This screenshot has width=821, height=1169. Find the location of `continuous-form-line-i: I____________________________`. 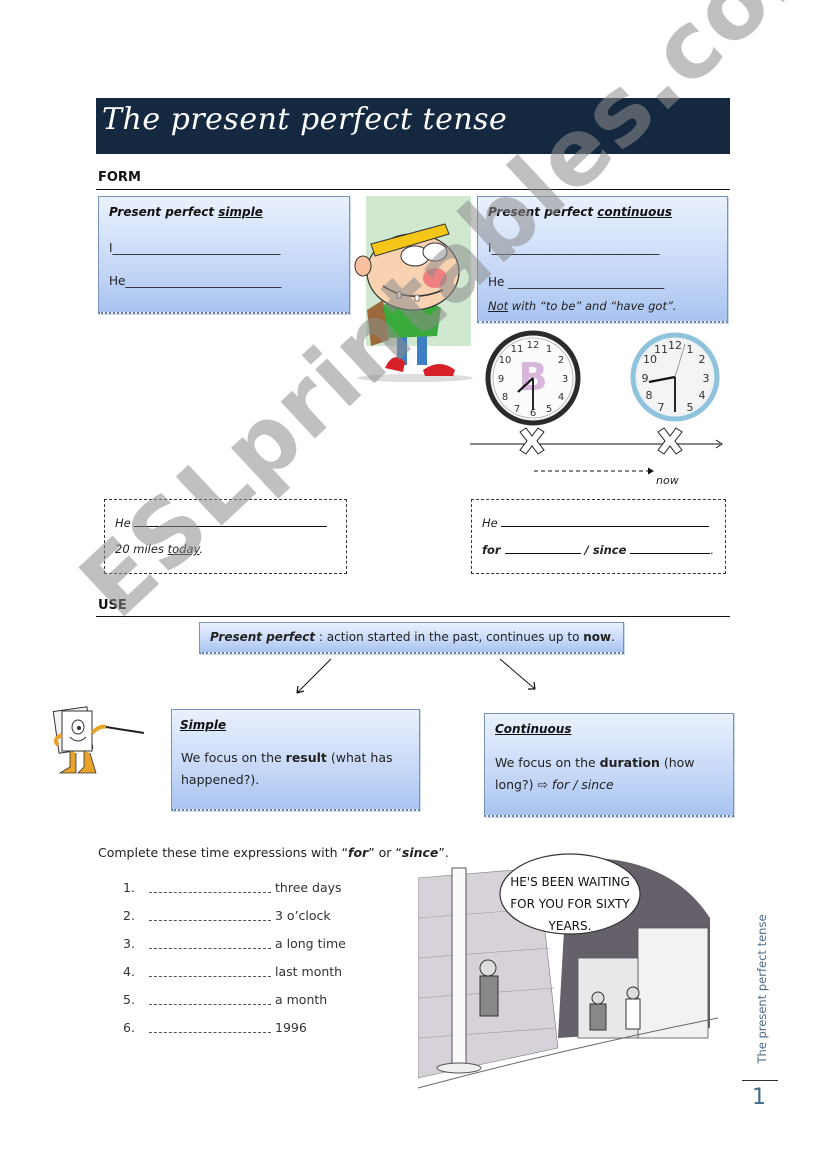

continuous-form-line-i: I____________________________ is located at coordinates (574, 248).